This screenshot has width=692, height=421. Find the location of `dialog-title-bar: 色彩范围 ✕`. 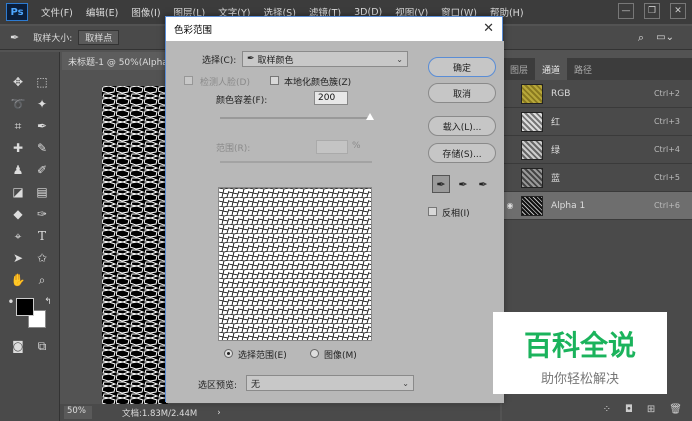

dialog-title-bar: 色彩范围 ✕ is located at coordinates (334, 29).